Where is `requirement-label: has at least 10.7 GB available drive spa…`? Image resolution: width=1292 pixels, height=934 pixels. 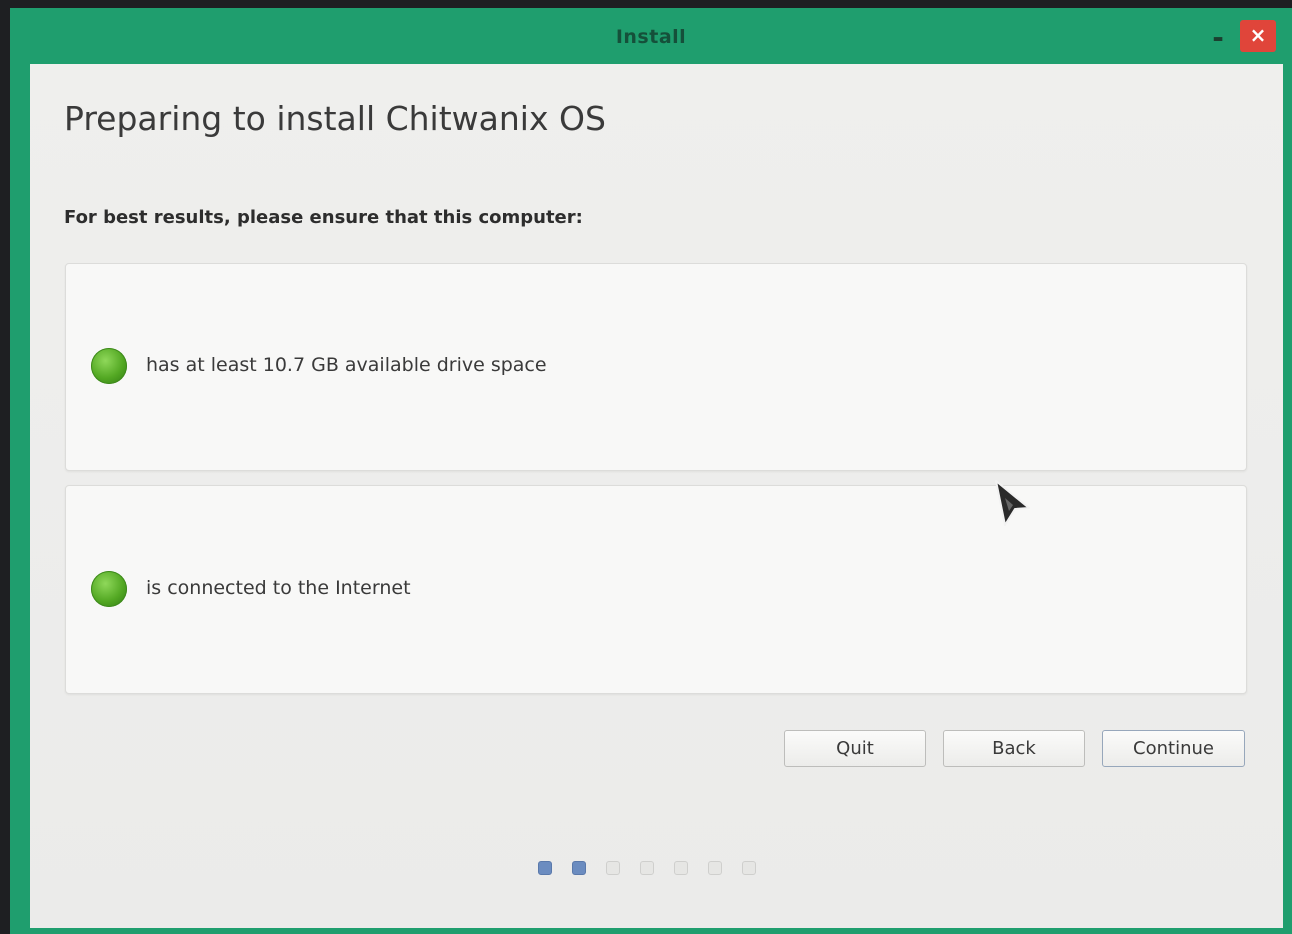
requirement-label: has at least 10.7 GB available drive spa… is located at coordinates (346, 365).